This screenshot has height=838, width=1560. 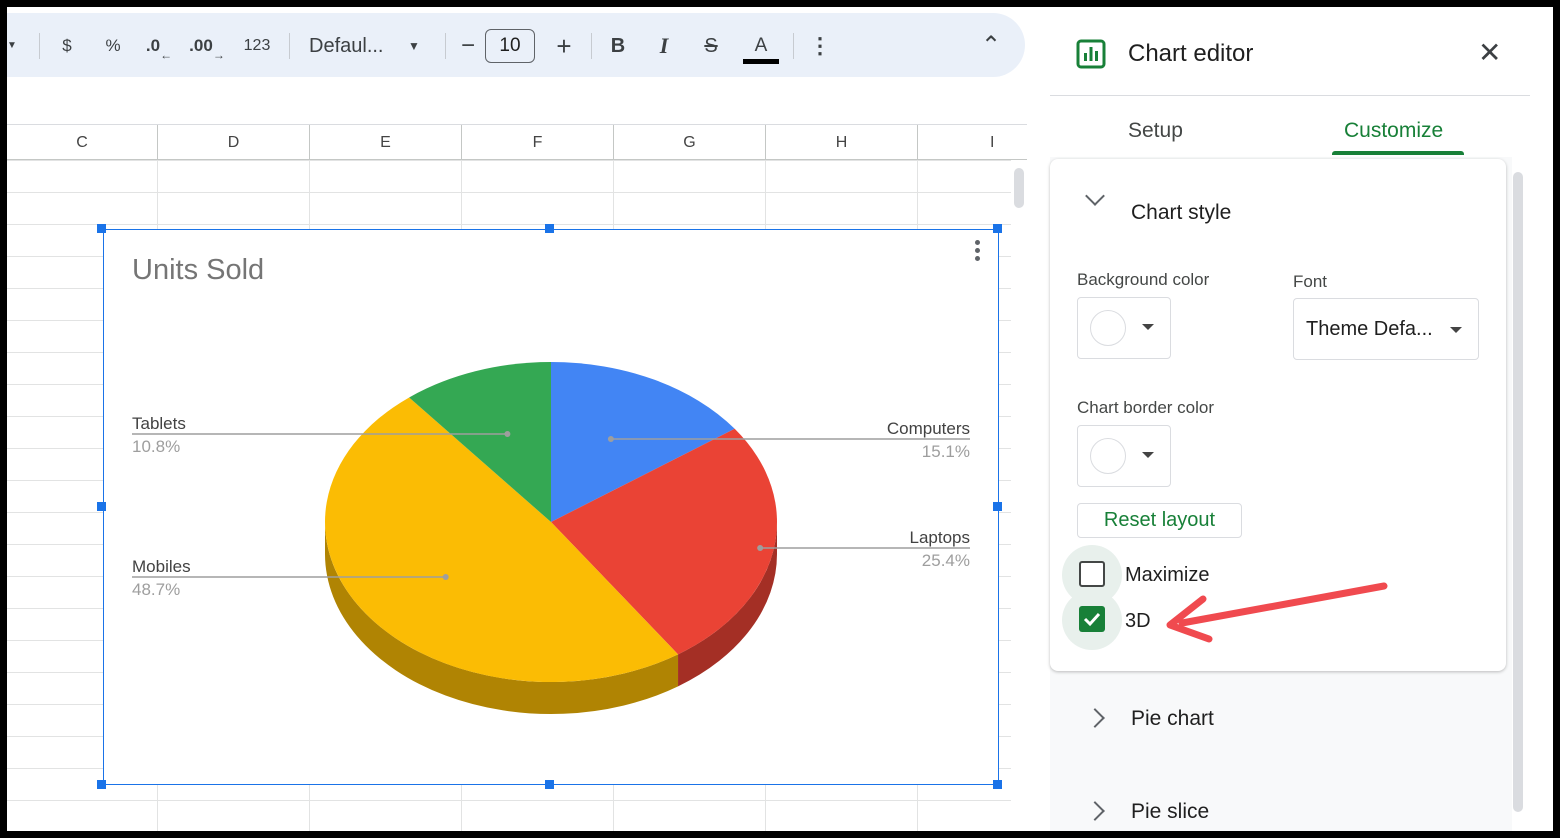 What do you see at coordinates (618, 46) in the screenshot?
I see `bold-button: B` at bounding box center [618, 46].